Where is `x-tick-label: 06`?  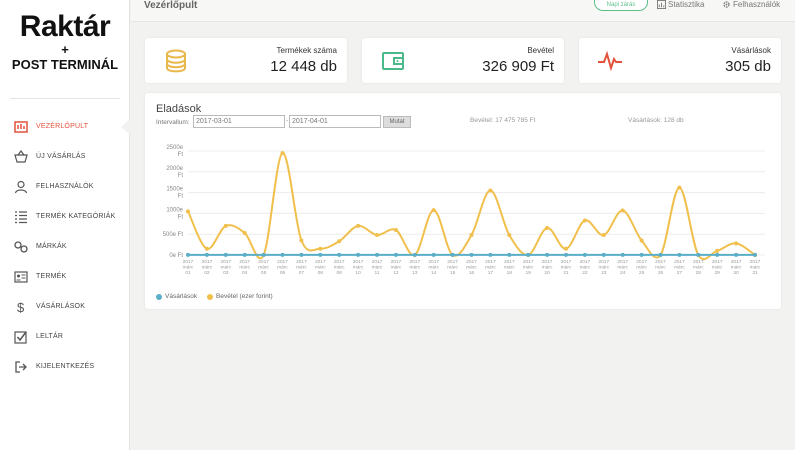 x-tick-label: 06 is located at coordinates (283, 273).